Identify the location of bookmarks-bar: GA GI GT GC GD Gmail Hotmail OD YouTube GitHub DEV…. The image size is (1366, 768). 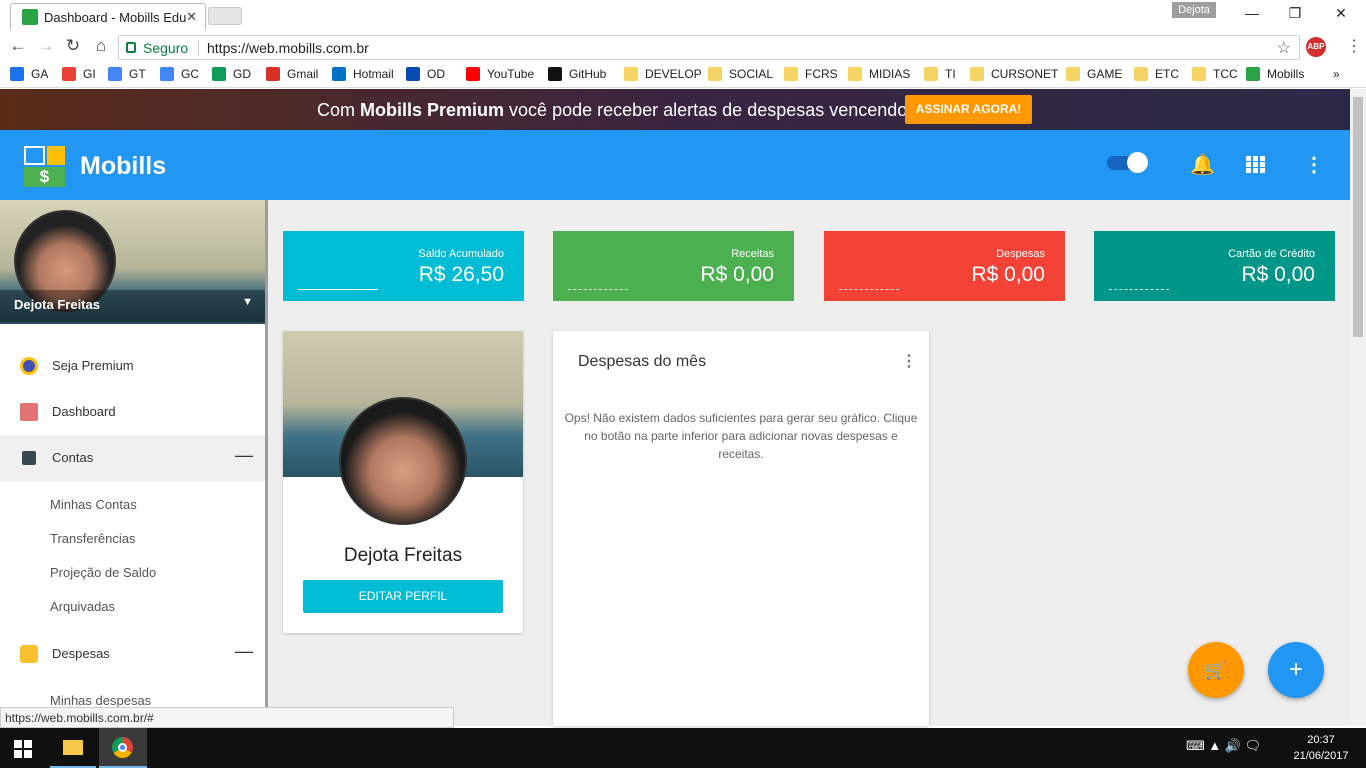
(683, 75).